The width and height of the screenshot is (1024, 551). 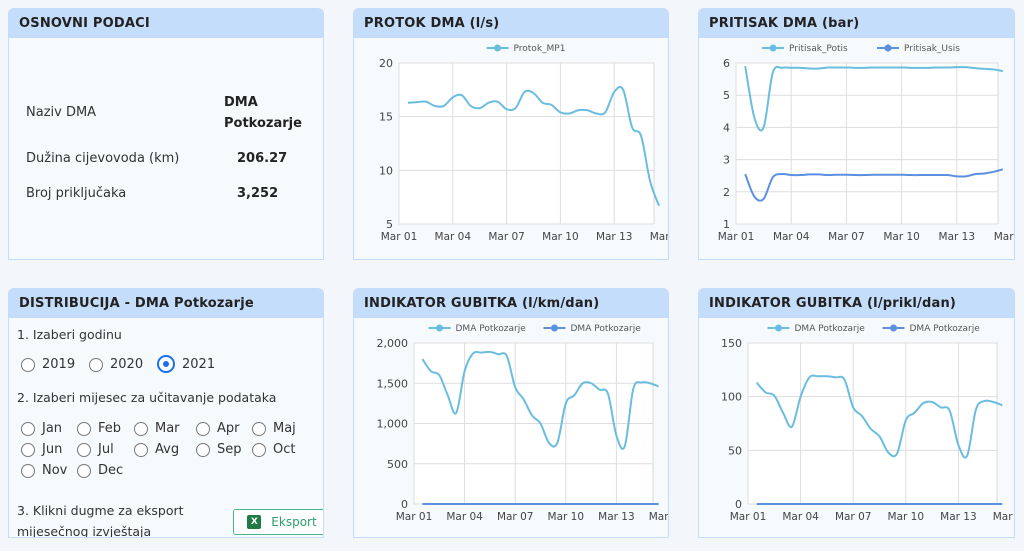 What do you see at coordinates (511, 303) in the screenshot?
I see `chart-title: INDIKATOR GUBITKA (l/km/dan)` at bounding box center [511, 303].